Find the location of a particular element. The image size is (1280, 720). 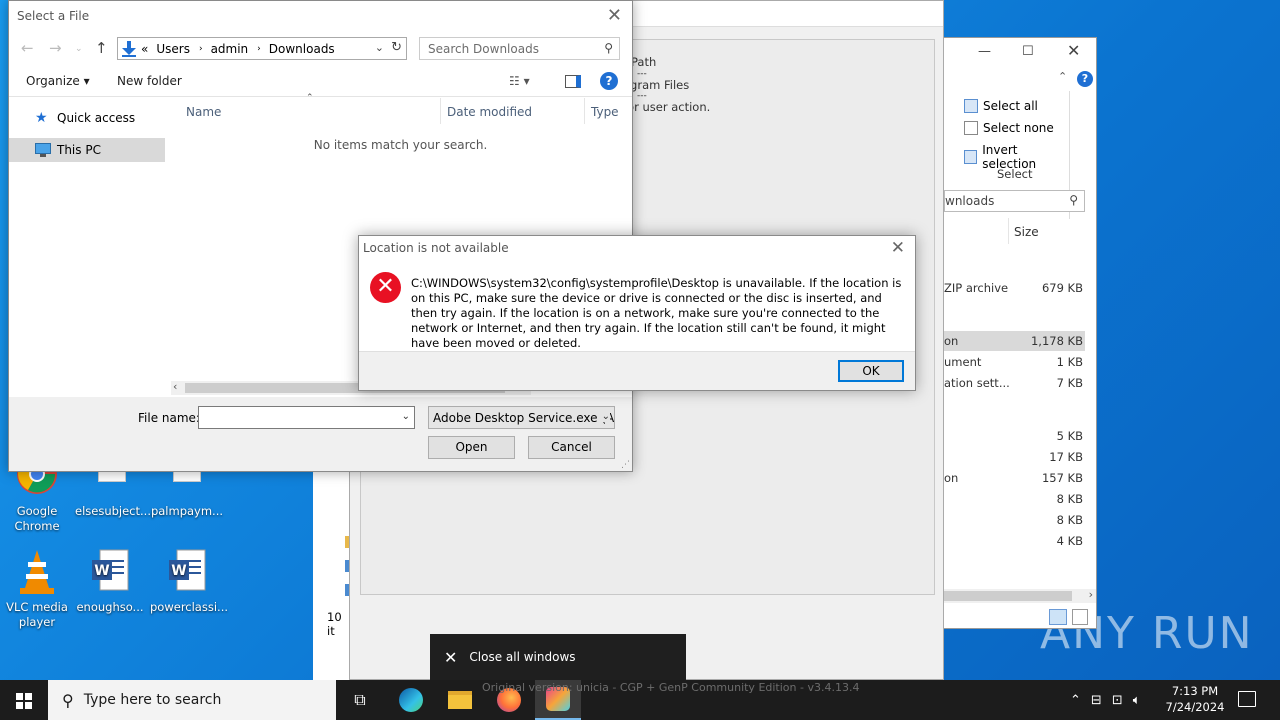

preview-pane-icon is located at coordinates (573, 81).